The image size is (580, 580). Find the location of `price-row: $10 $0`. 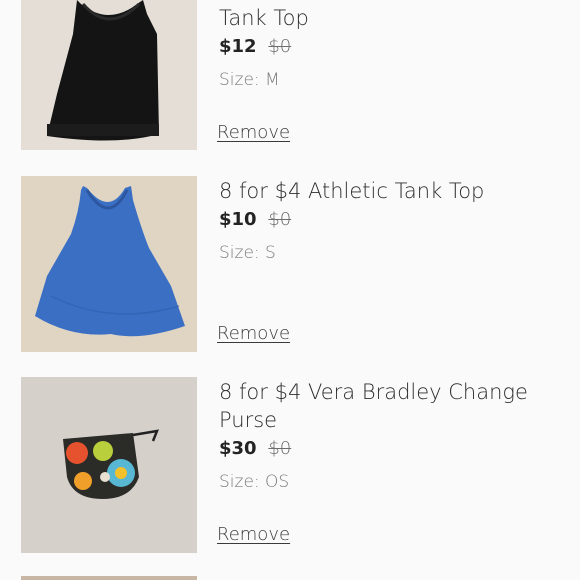

price-row: $10 $0 is located at coordinates (255, 220).